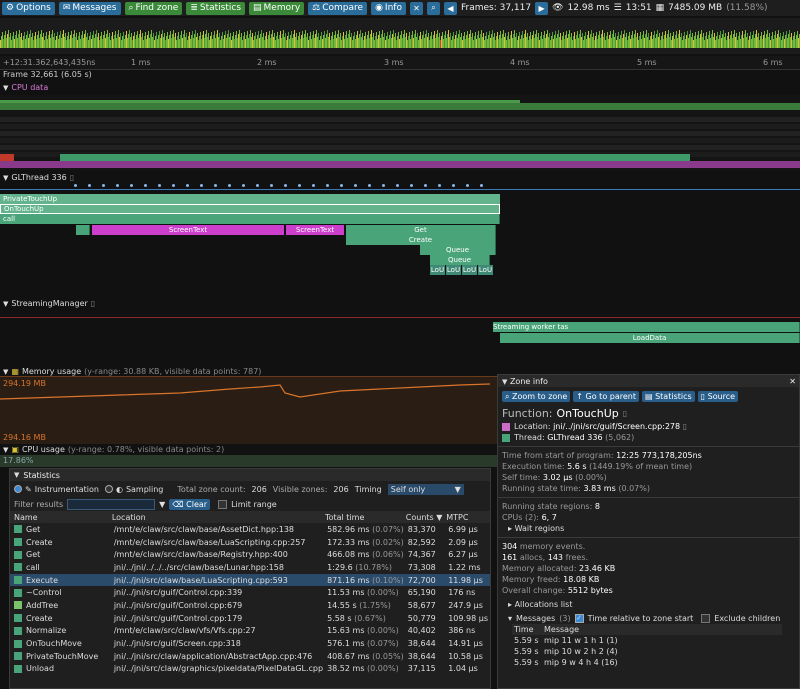 The height and width of the screenshot is (689, 800). What do you see at coordinates (536, 396) in the screenshot?
I see `zoom-to-zone-button: ⌕ Zoom to zone` at bounding box center [536, 396].